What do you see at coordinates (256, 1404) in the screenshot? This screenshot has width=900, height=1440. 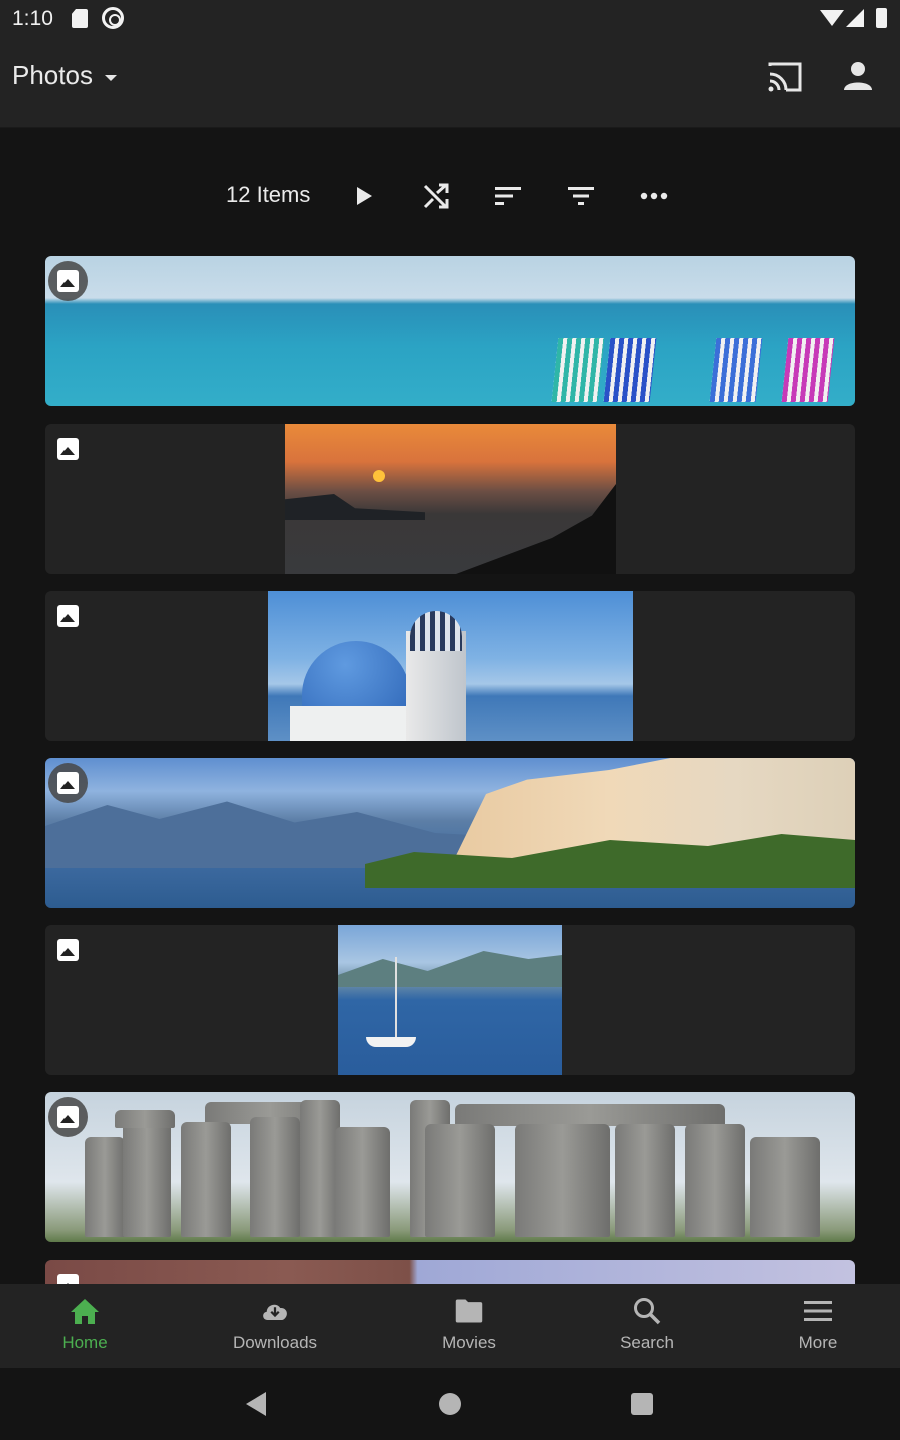 I see `back-button` at bounding box center [256, 1404].